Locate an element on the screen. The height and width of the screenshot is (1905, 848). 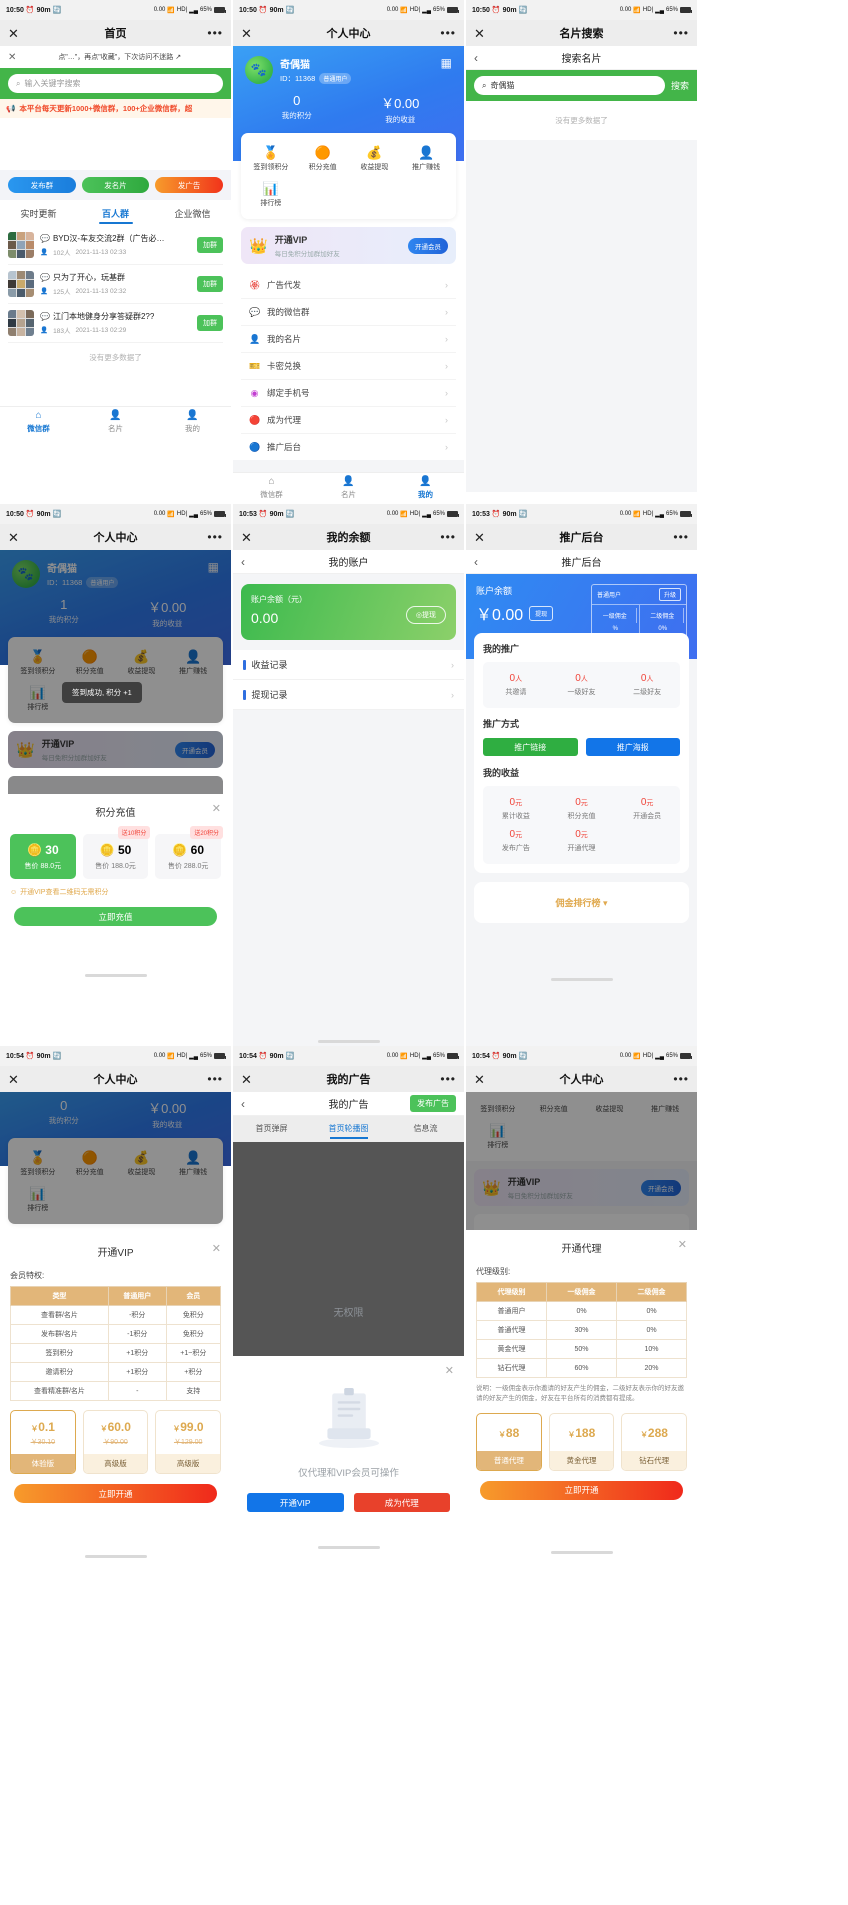
activate-agent-button: 立即开通 is located at coordinates (581, 1490).